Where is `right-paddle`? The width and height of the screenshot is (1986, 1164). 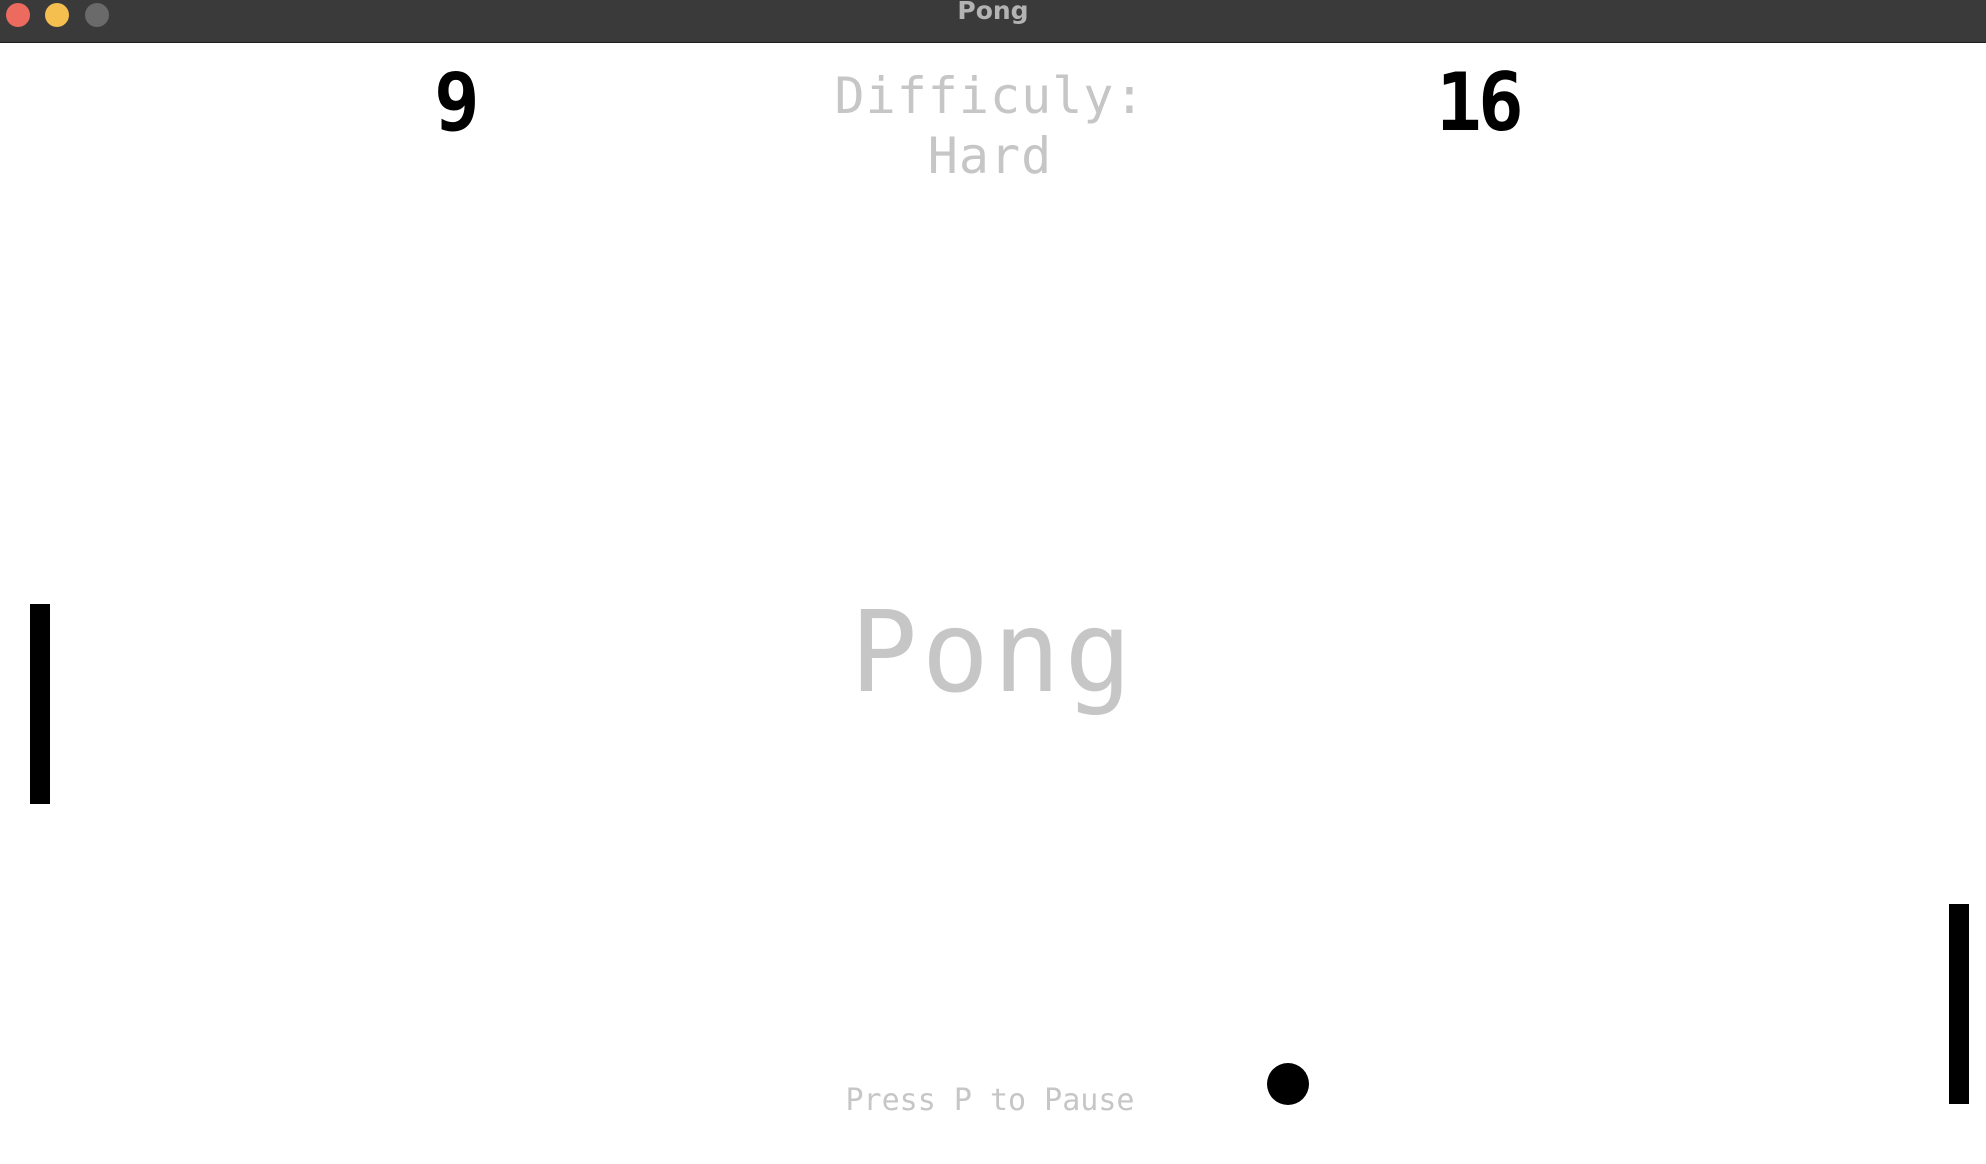
right-paddle is located at coordinates (1959, 1004).